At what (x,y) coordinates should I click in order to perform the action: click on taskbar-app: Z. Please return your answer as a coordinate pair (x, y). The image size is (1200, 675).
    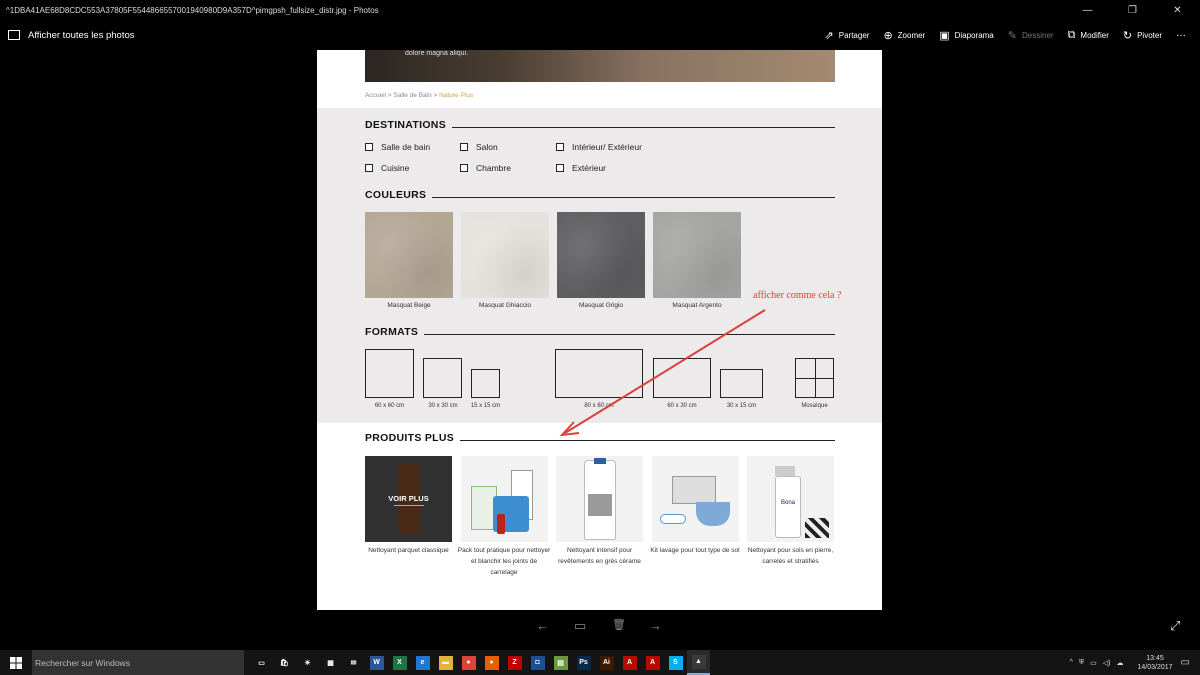
    Looking at the image, I should click on (514, 662).